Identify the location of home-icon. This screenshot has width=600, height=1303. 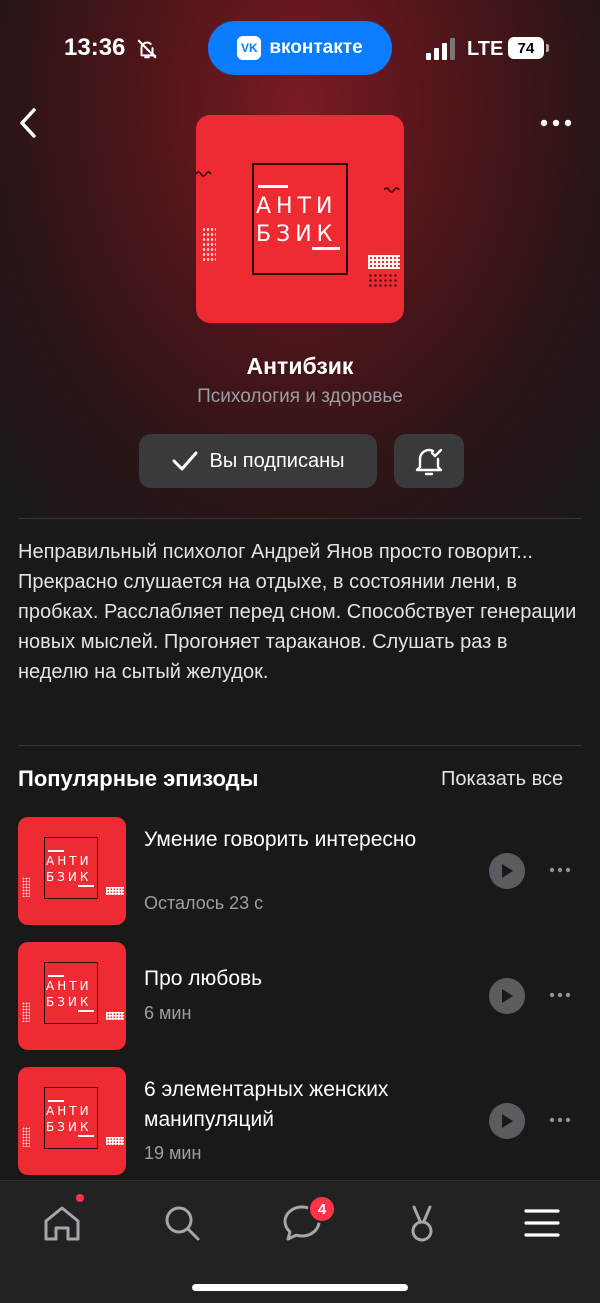
(62, 1223).